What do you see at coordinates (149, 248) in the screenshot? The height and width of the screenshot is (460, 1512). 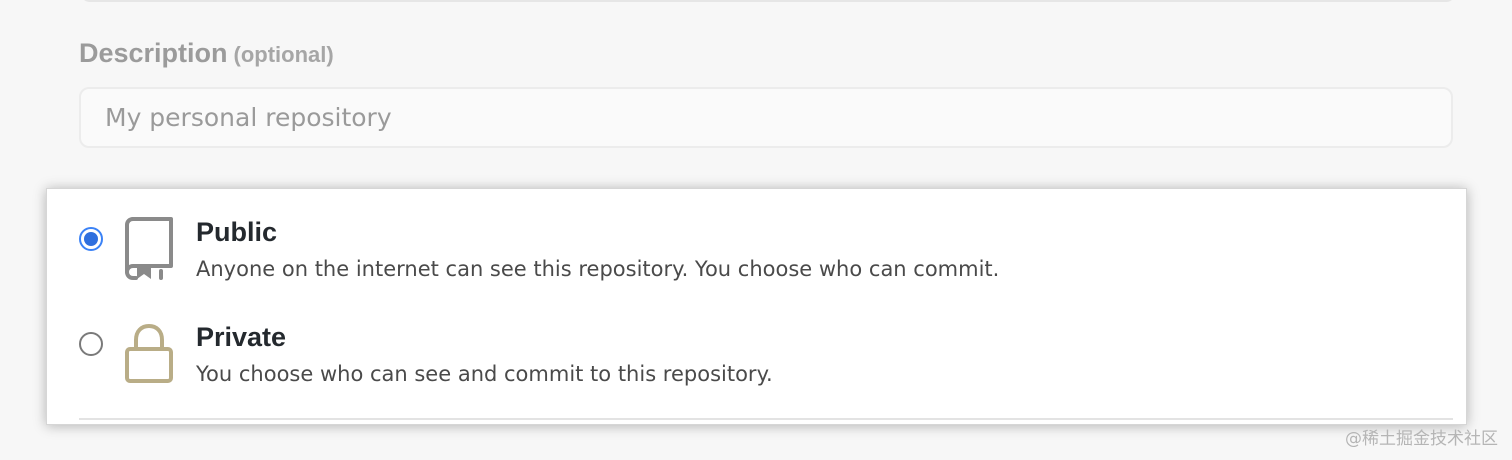 I see `repo-book-icon` at bounding box center [149, 248].